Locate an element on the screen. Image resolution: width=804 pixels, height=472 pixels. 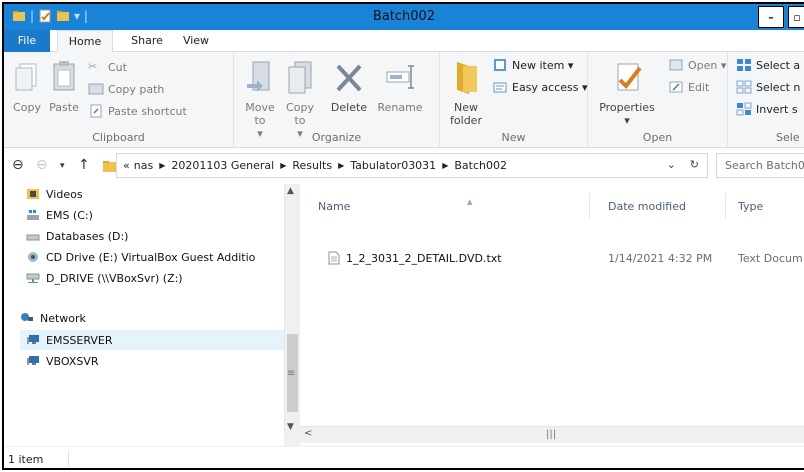
tab-share: Share is located at coordinates (147, 41).